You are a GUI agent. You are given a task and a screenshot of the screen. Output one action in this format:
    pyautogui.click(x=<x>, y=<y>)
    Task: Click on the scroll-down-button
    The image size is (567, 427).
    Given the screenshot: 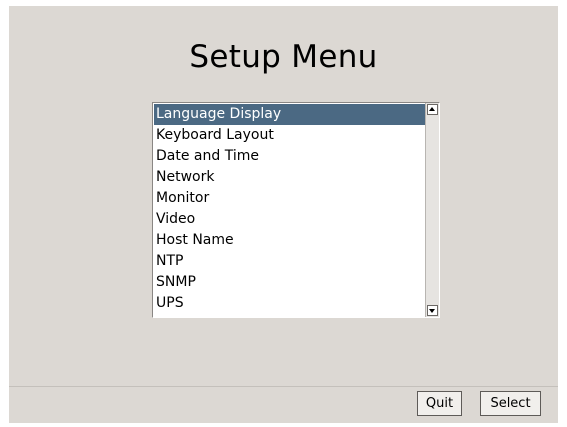 What is the action you would take?
    pyautogui.click(x=432, y=310)
    